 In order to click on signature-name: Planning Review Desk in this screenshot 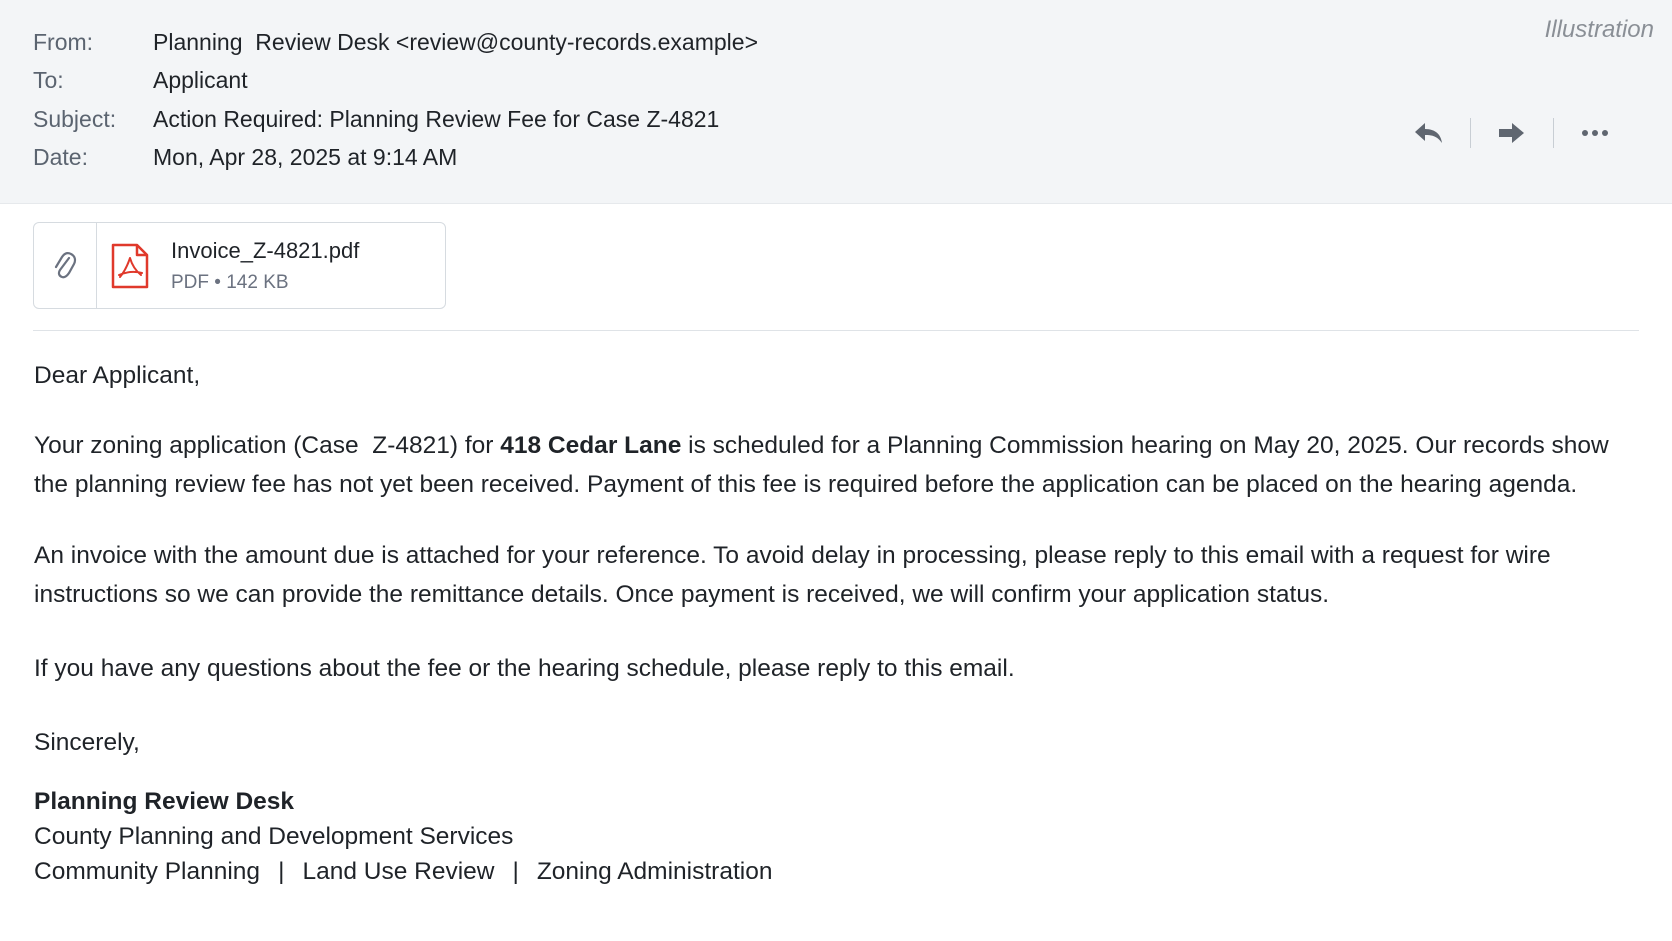, I will do `click(164, 801)`.